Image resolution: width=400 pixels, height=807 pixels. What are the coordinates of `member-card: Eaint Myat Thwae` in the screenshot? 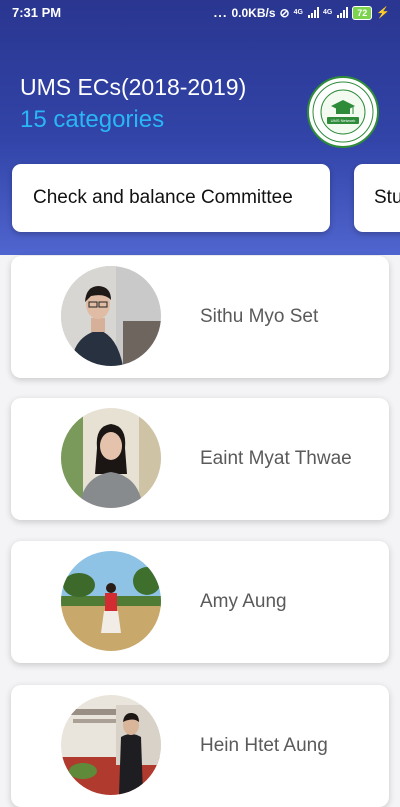 It's located at (200, 459).